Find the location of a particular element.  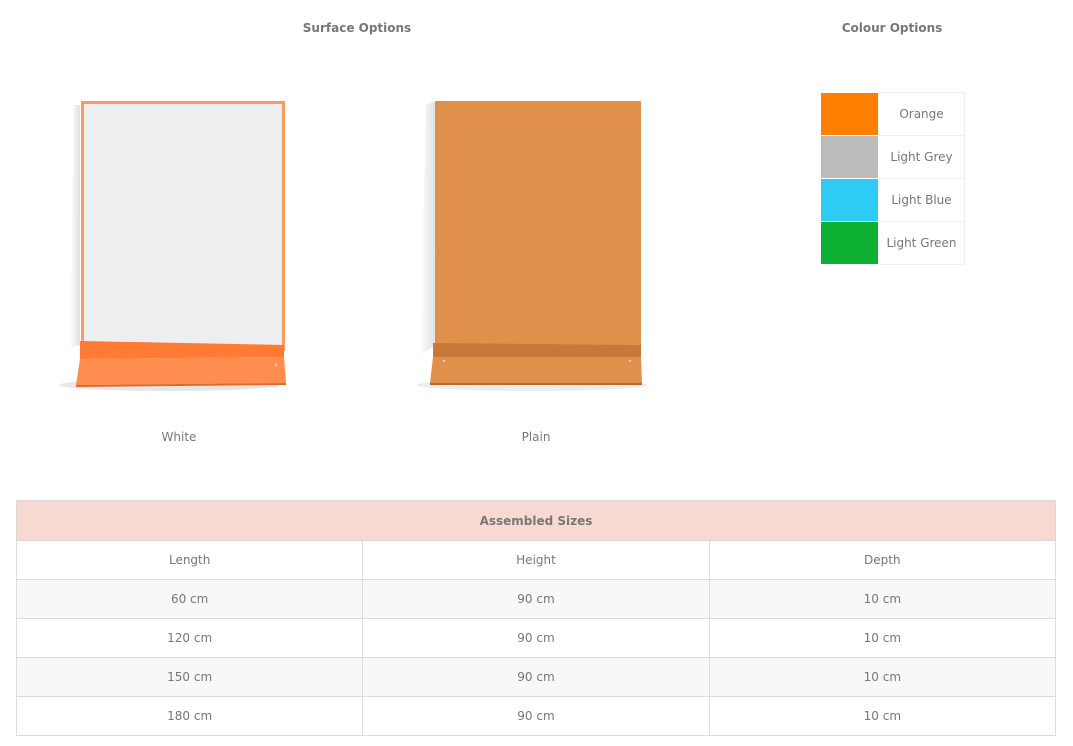

header-depth: Depth is located at coordinates (882, 560).